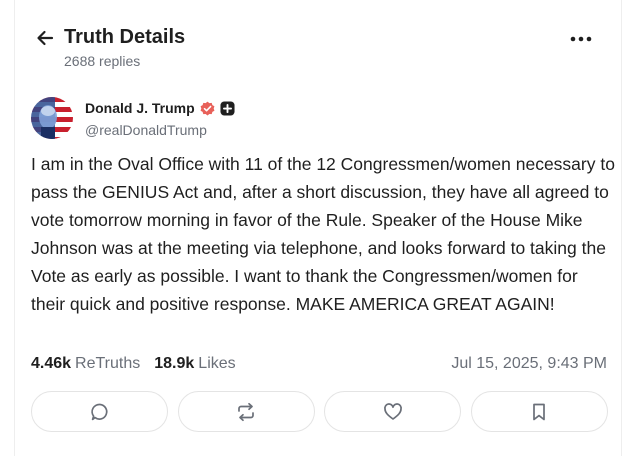  Describe the element at coordinates (529, 363) in the screenshot. I see `post-timestamp: Jul 15, 2025, 9:43 PM` at that location.